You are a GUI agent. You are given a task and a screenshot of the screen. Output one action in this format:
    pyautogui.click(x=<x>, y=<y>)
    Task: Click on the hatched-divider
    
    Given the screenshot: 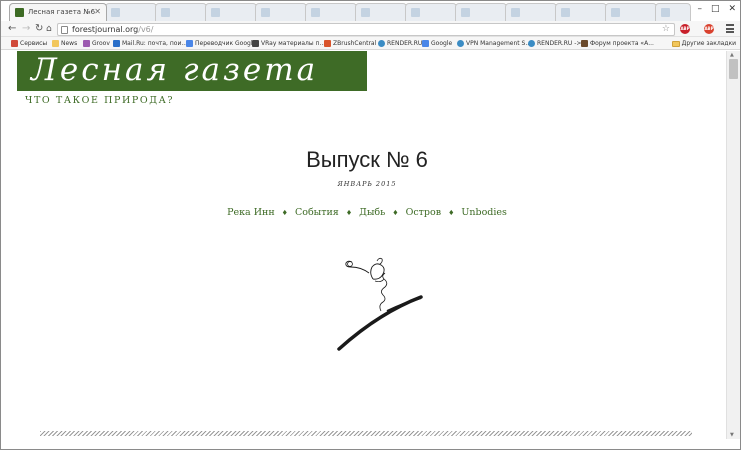 What is the action you would take?
    pyautogui.click(x=366, y=433)
    